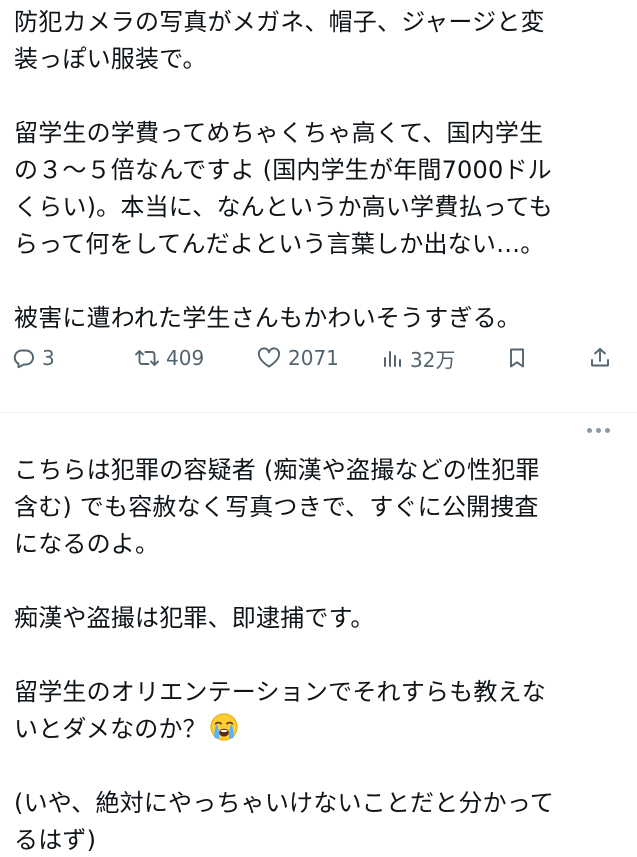  I want to click on bookmark-icon, so click(517, 358).